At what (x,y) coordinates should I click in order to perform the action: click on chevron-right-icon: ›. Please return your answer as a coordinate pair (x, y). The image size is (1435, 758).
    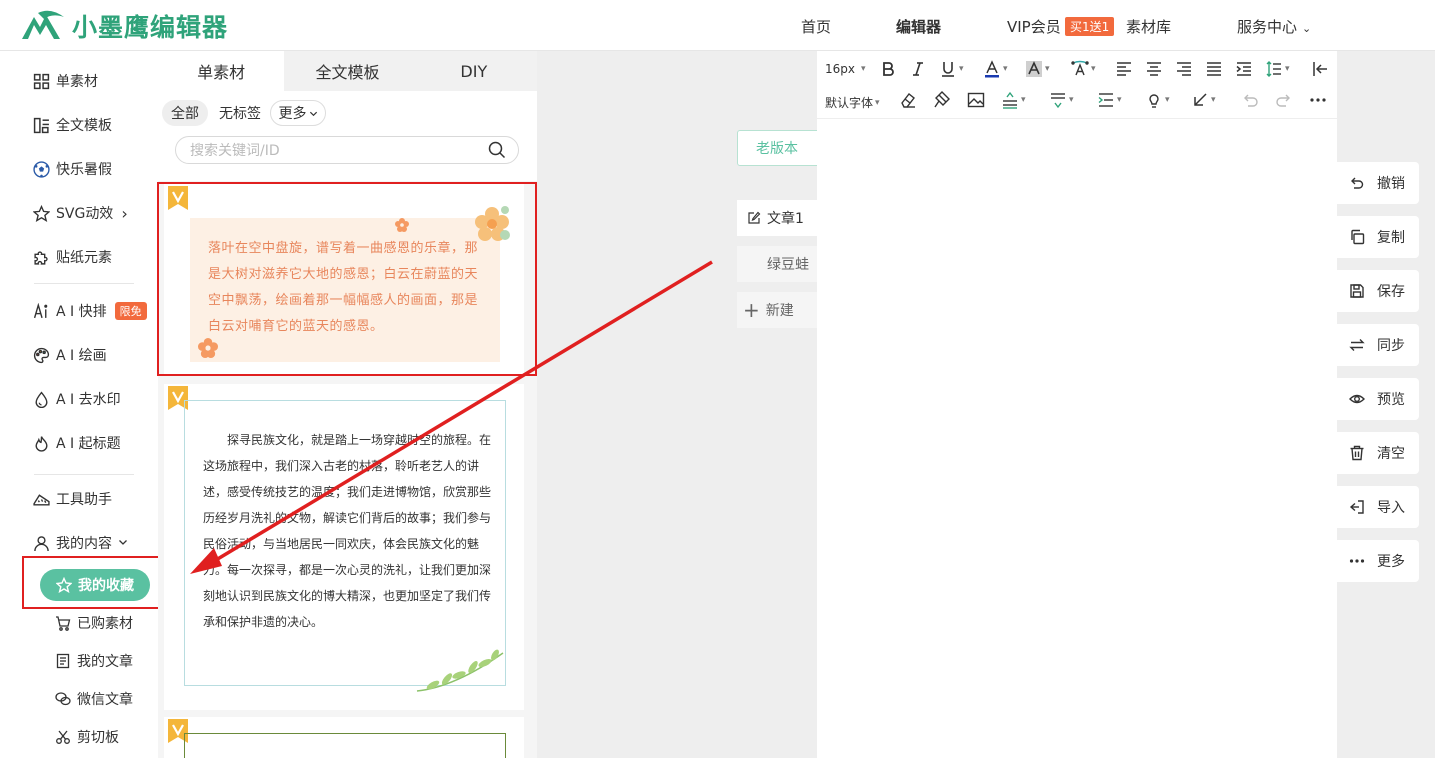
    Looking at the image, I should click on (124, 213).